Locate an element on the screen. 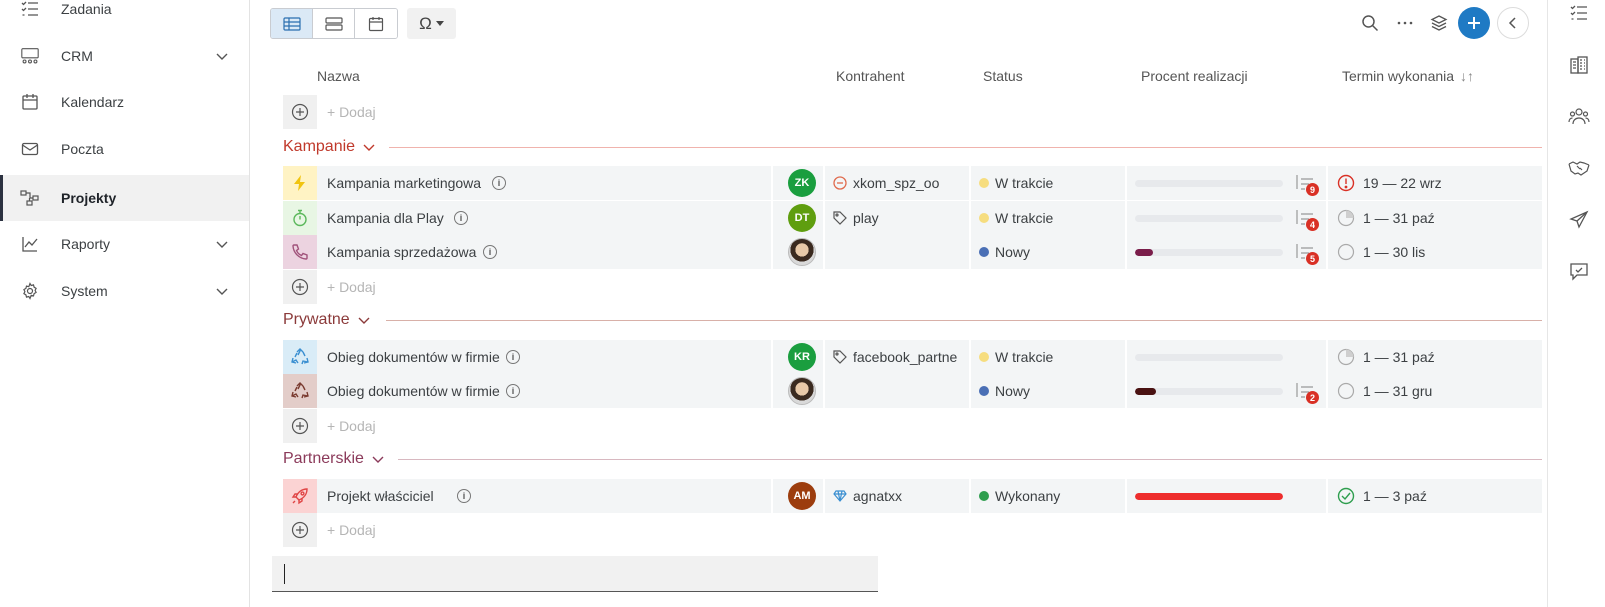  search-icon is located at coordinates (1370, 23).